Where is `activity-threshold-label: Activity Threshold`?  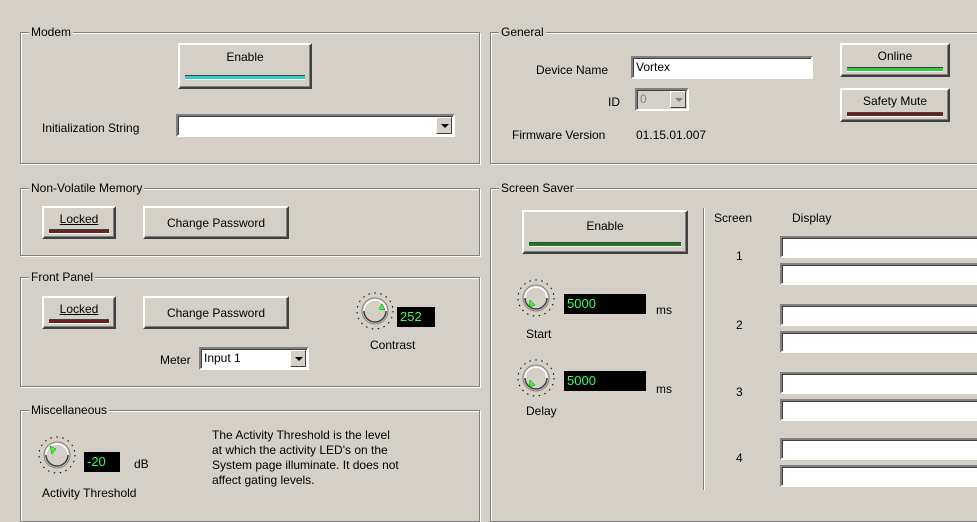 activity-threshold-label: Activity Threshold is located at coordinates (89, 493).